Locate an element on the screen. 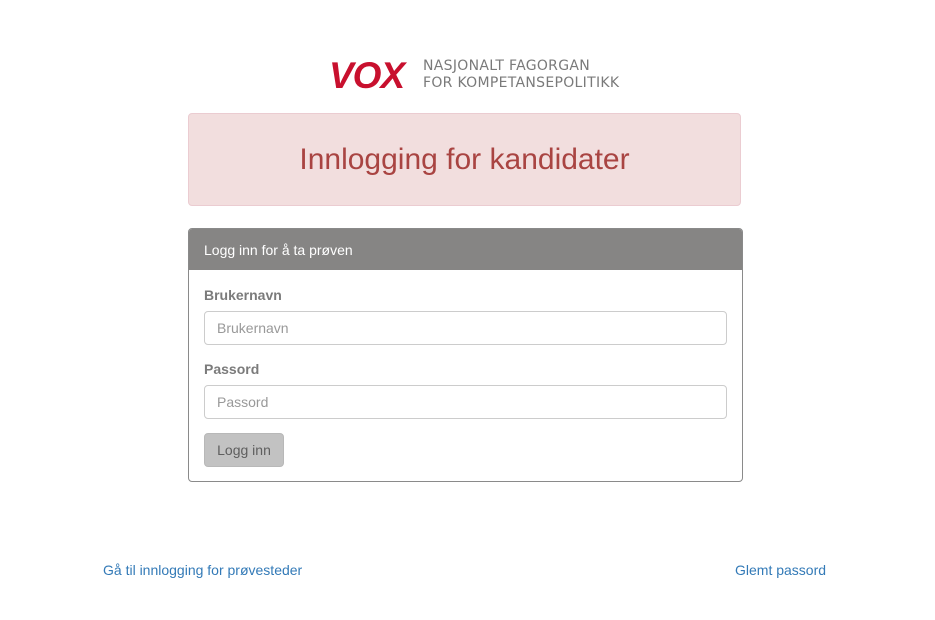  page-title: Innlogging for kandidater is located at coordinates (464, 159).